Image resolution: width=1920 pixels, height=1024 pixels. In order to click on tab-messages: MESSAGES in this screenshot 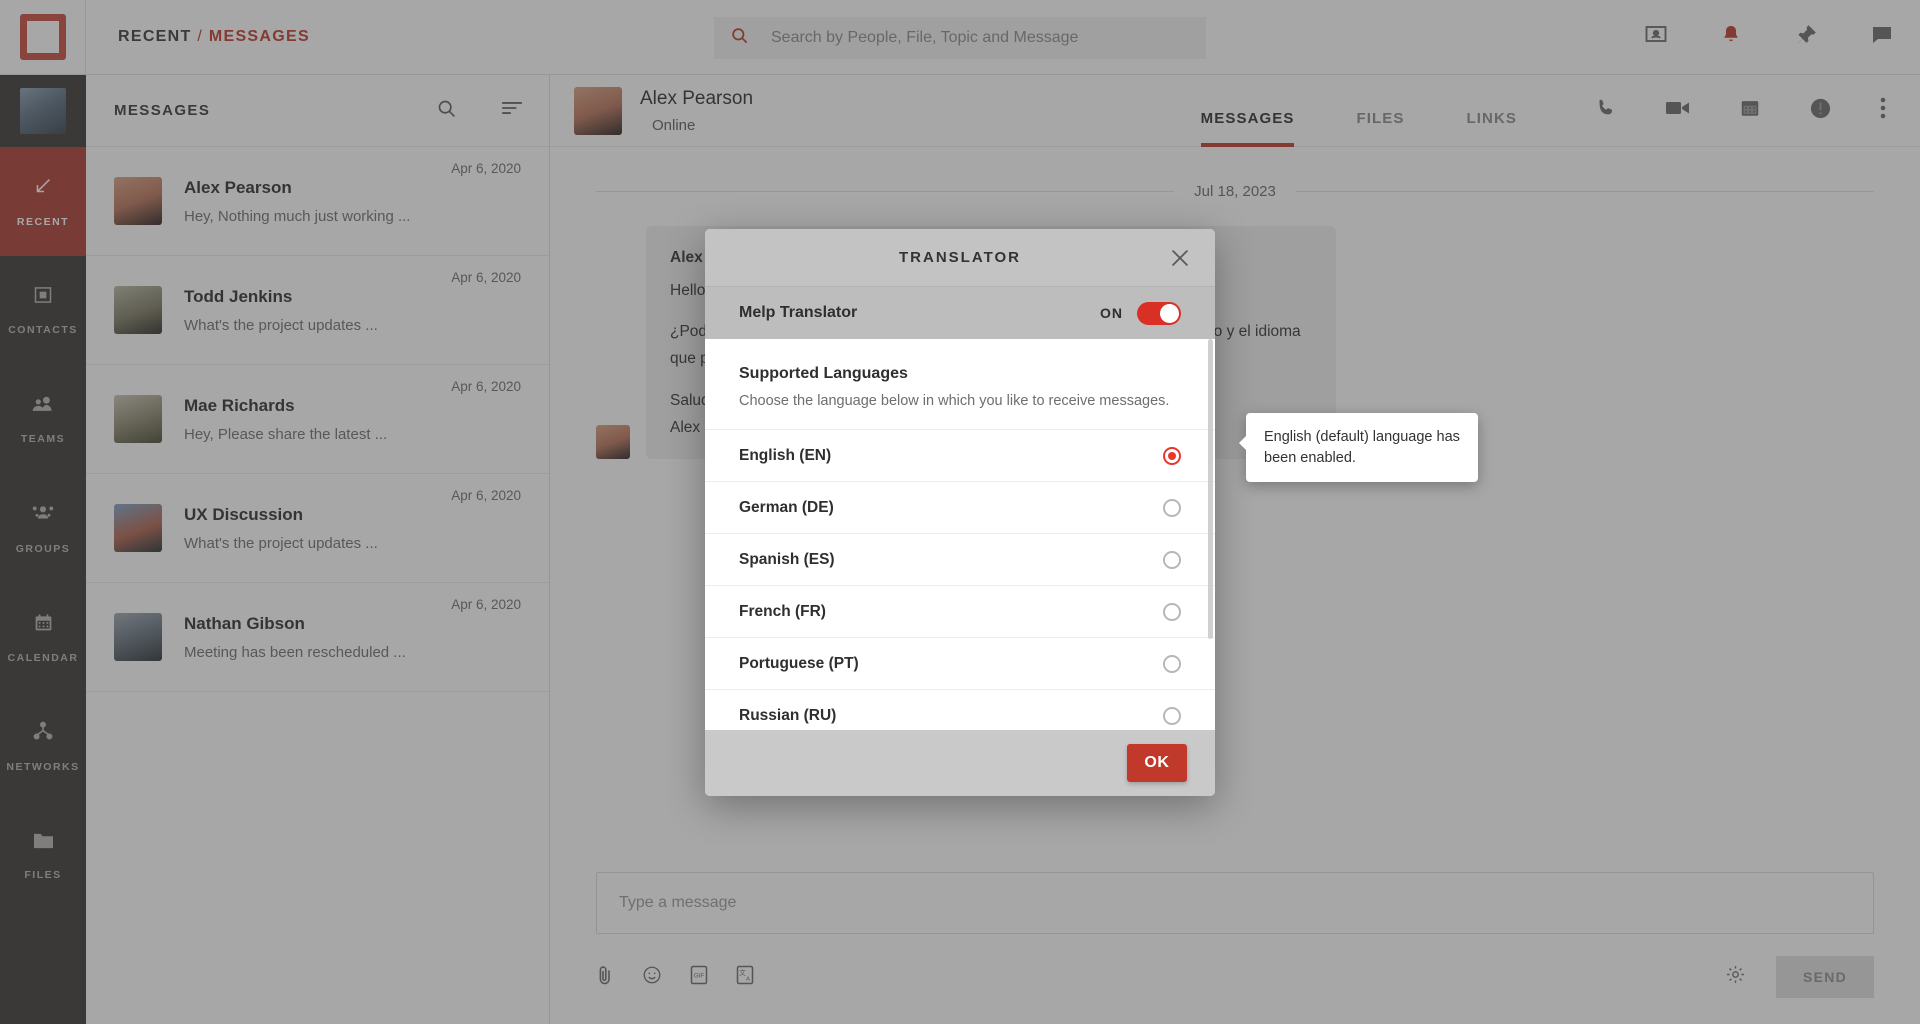, I will do `click(1247, 128)`.